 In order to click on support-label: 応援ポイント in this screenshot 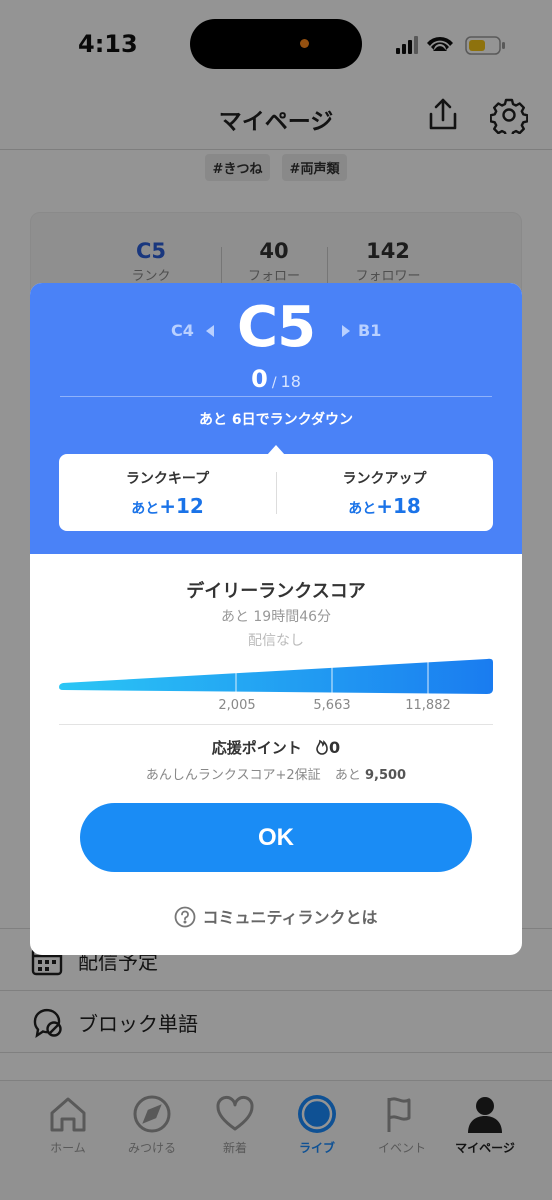, I will do `click(256, 748)`.